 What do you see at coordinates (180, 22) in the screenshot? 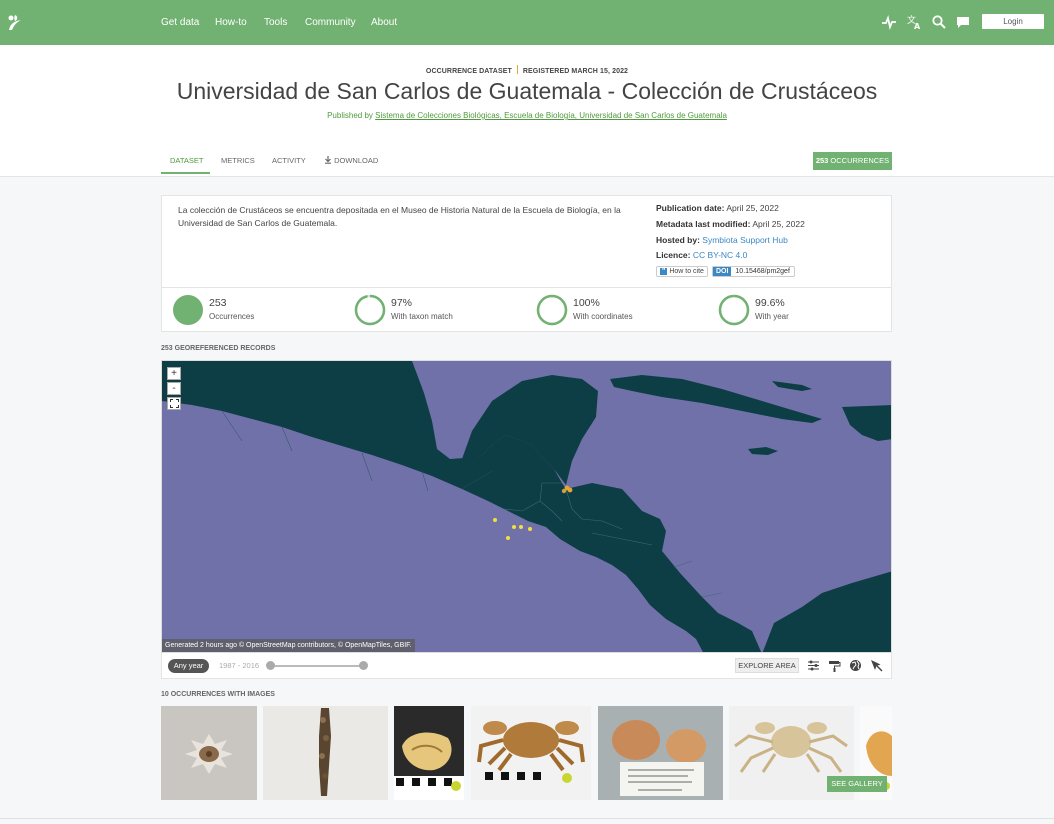
I see `nav-get-data: Get data` at bounding box center [180, 22].